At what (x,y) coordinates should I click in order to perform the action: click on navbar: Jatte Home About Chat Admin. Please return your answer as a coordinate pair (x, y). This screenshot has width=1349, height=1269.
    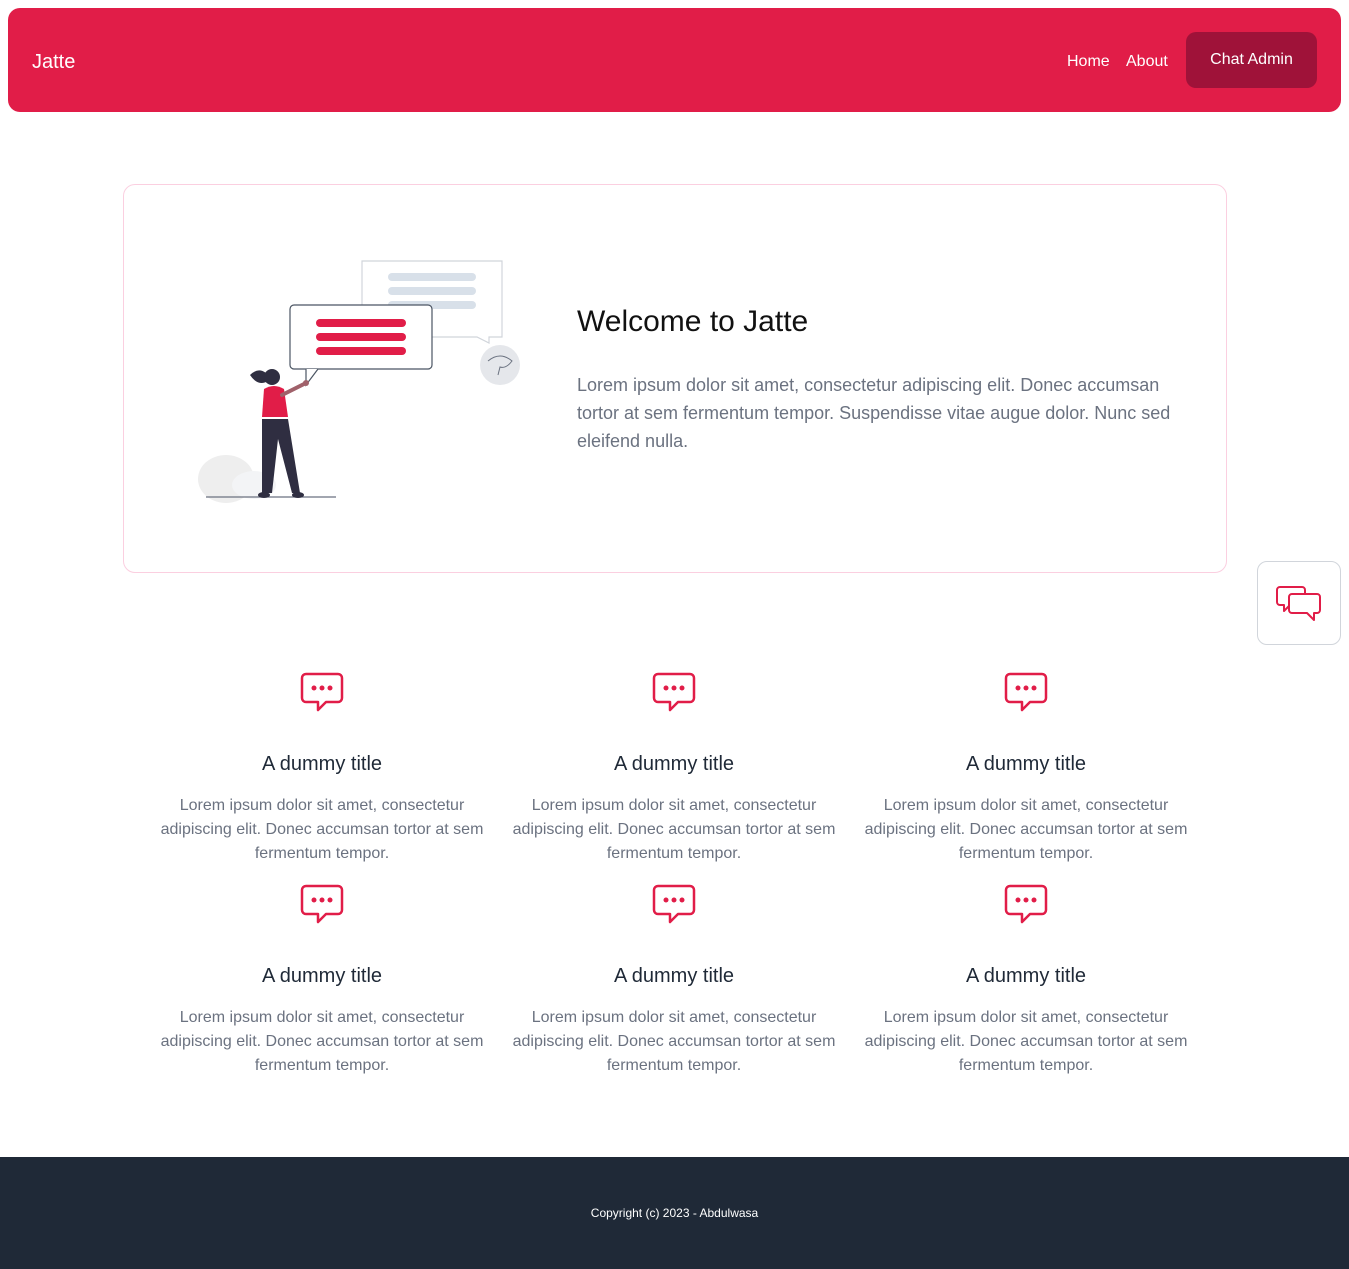
    Looking at the image, I should click on (674, 60).